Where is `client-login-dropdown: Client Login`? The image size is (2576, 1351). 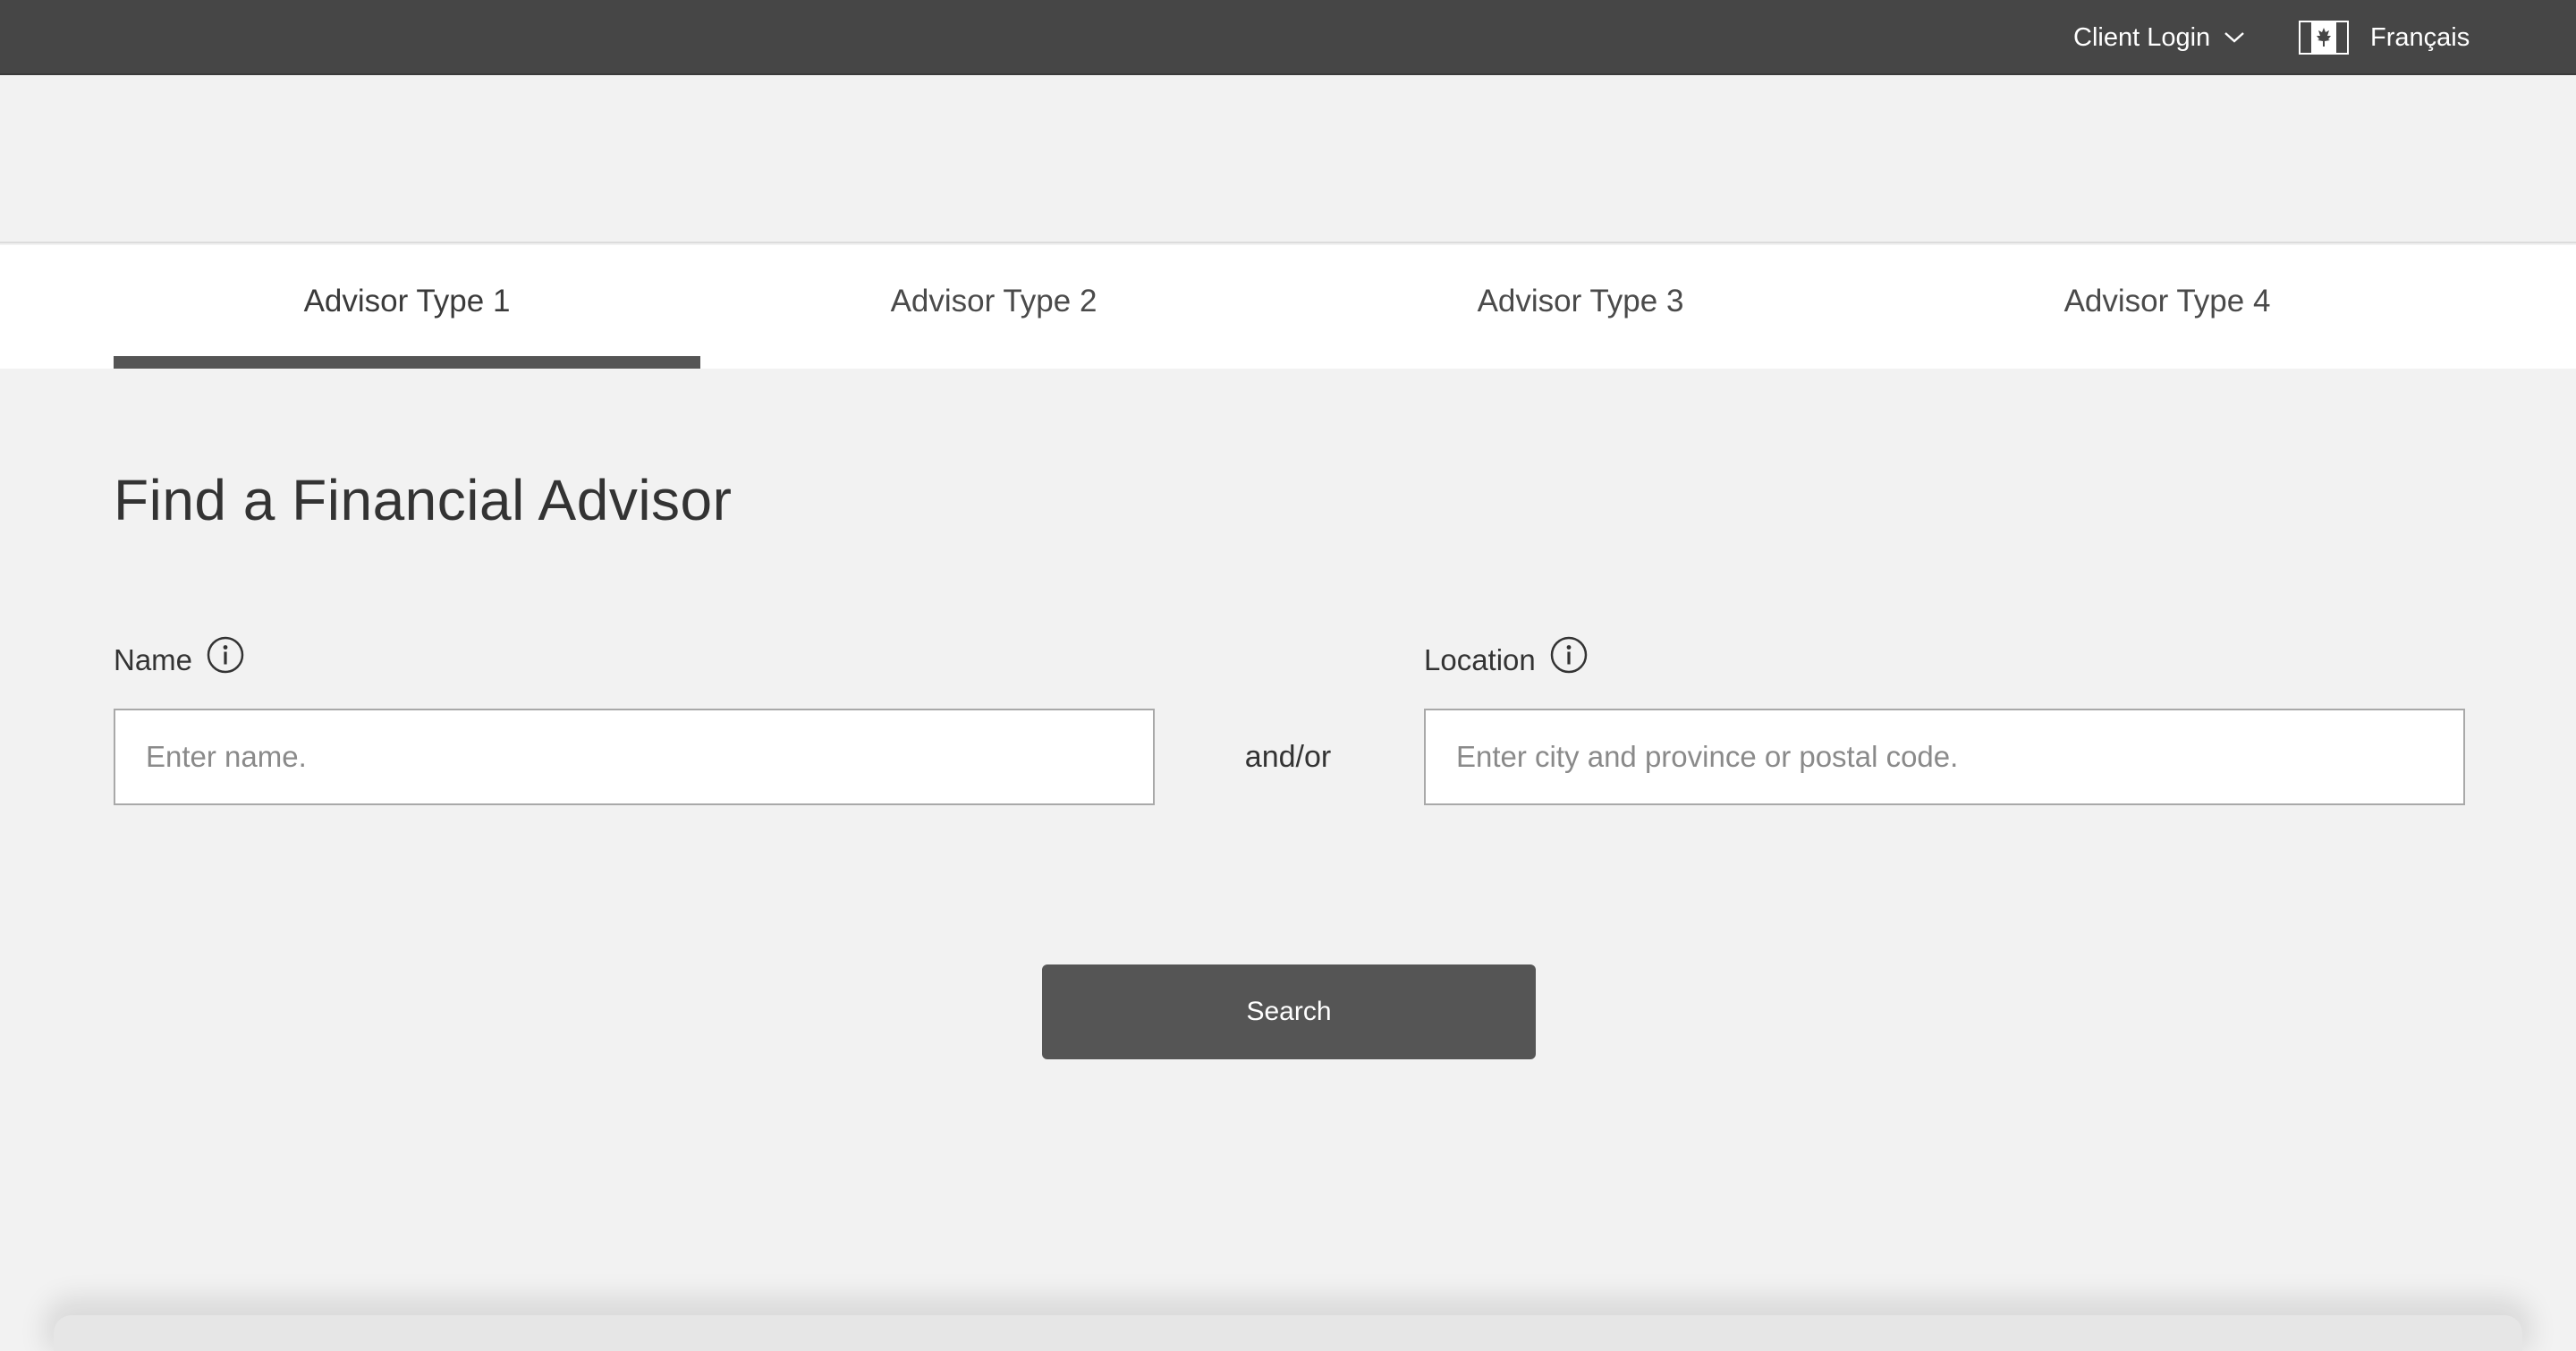 client-login-dropdown: Client Login is located at coordinates (2159, 37).